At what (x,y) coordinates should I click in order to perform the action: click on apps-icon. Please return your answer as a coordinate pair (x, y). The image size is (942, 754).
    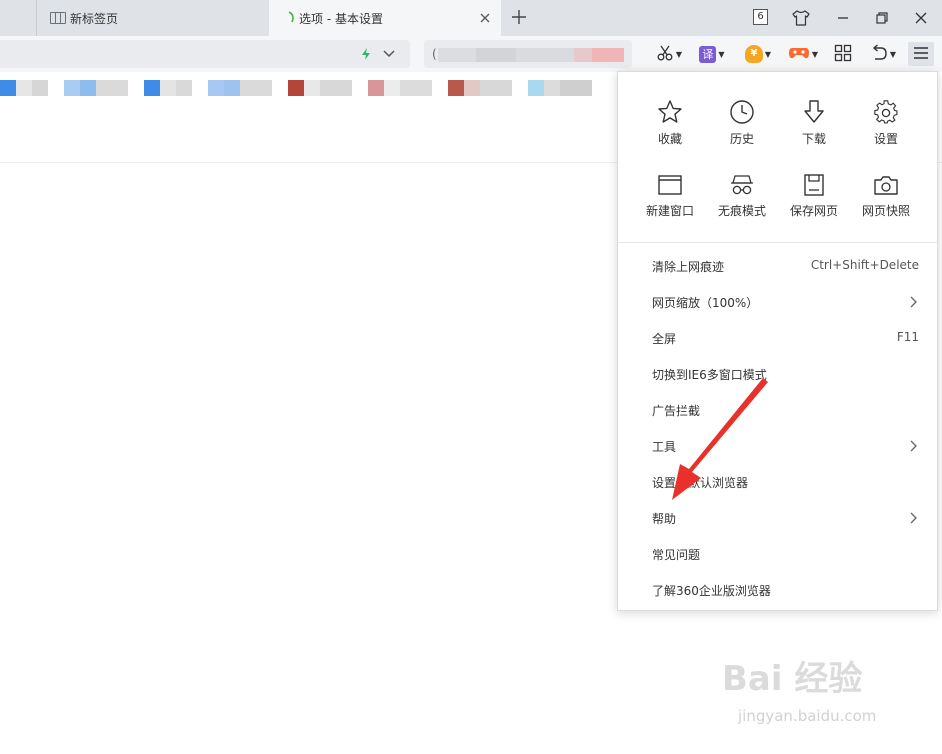
    Looking at the image, I should click on (843, 54).